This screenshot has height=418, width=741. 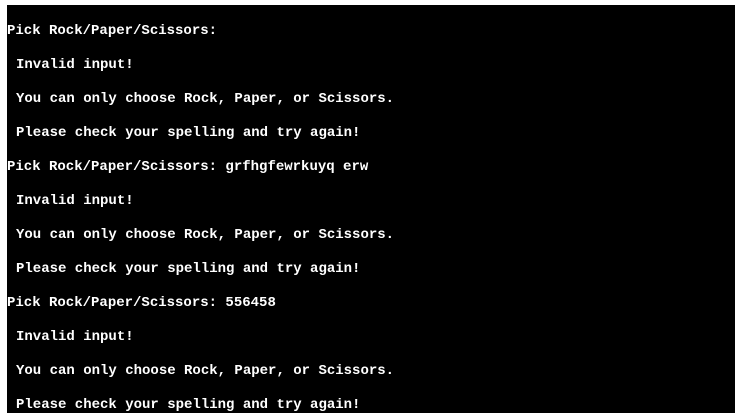 I want to click on prompt-line: Pick Rock/Paper/Scissors: 556458, so click(x=141, y=303).